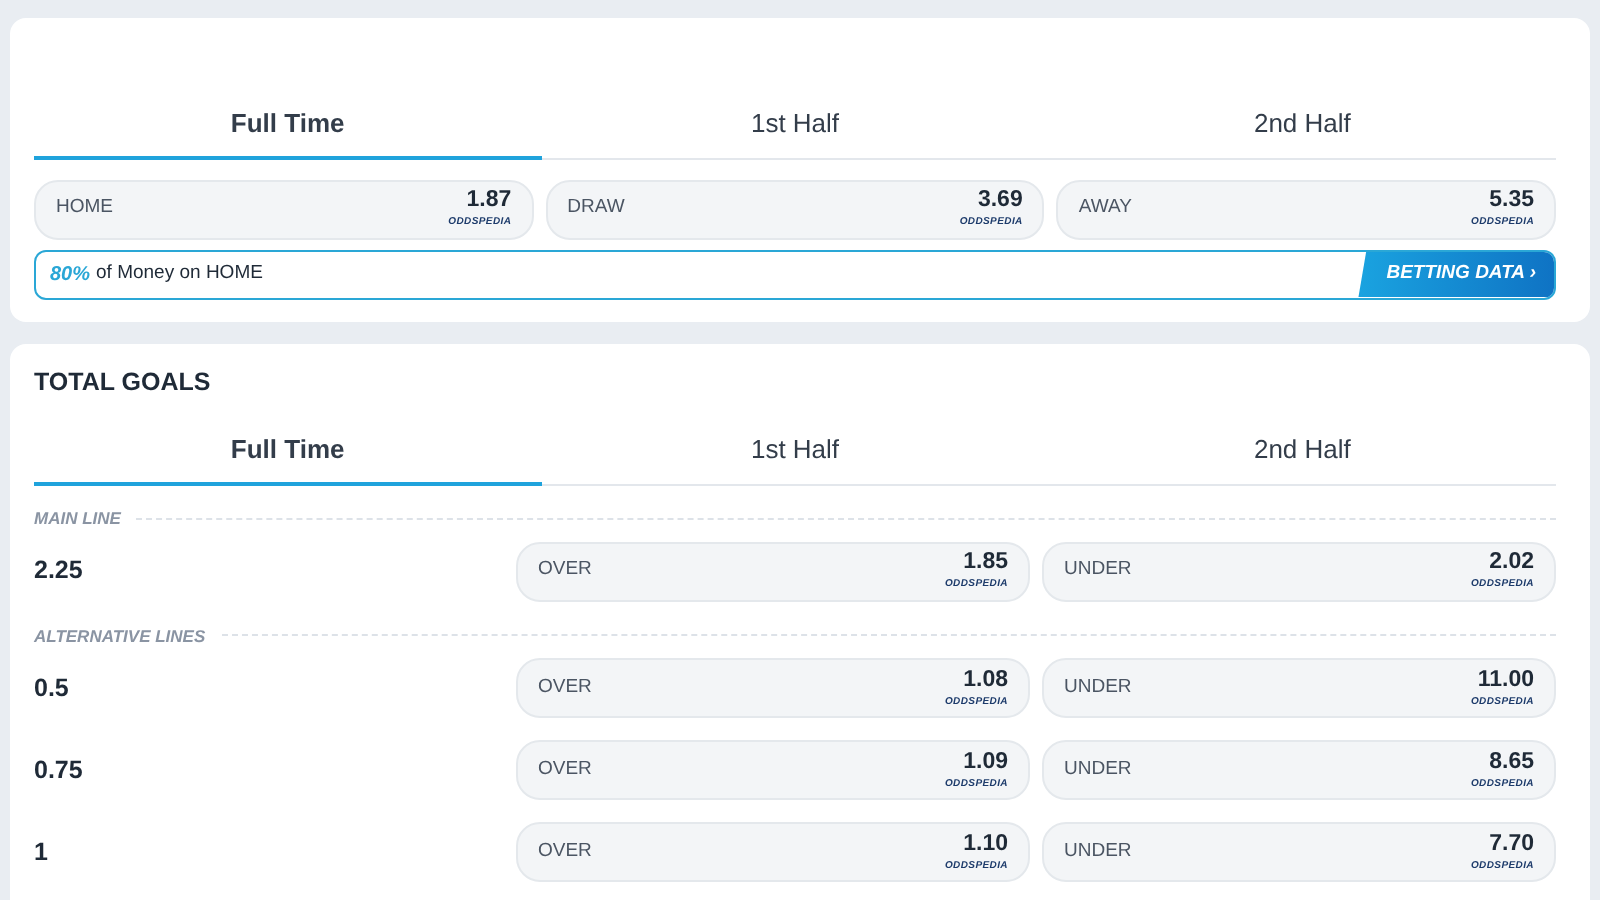 Image resolution: width=1600 pixels, height=900 pixels. What do you see at coordinates (985, 680) in the screenshot?
I see `odds-value: 1.08` at bounding box center [985, 680].